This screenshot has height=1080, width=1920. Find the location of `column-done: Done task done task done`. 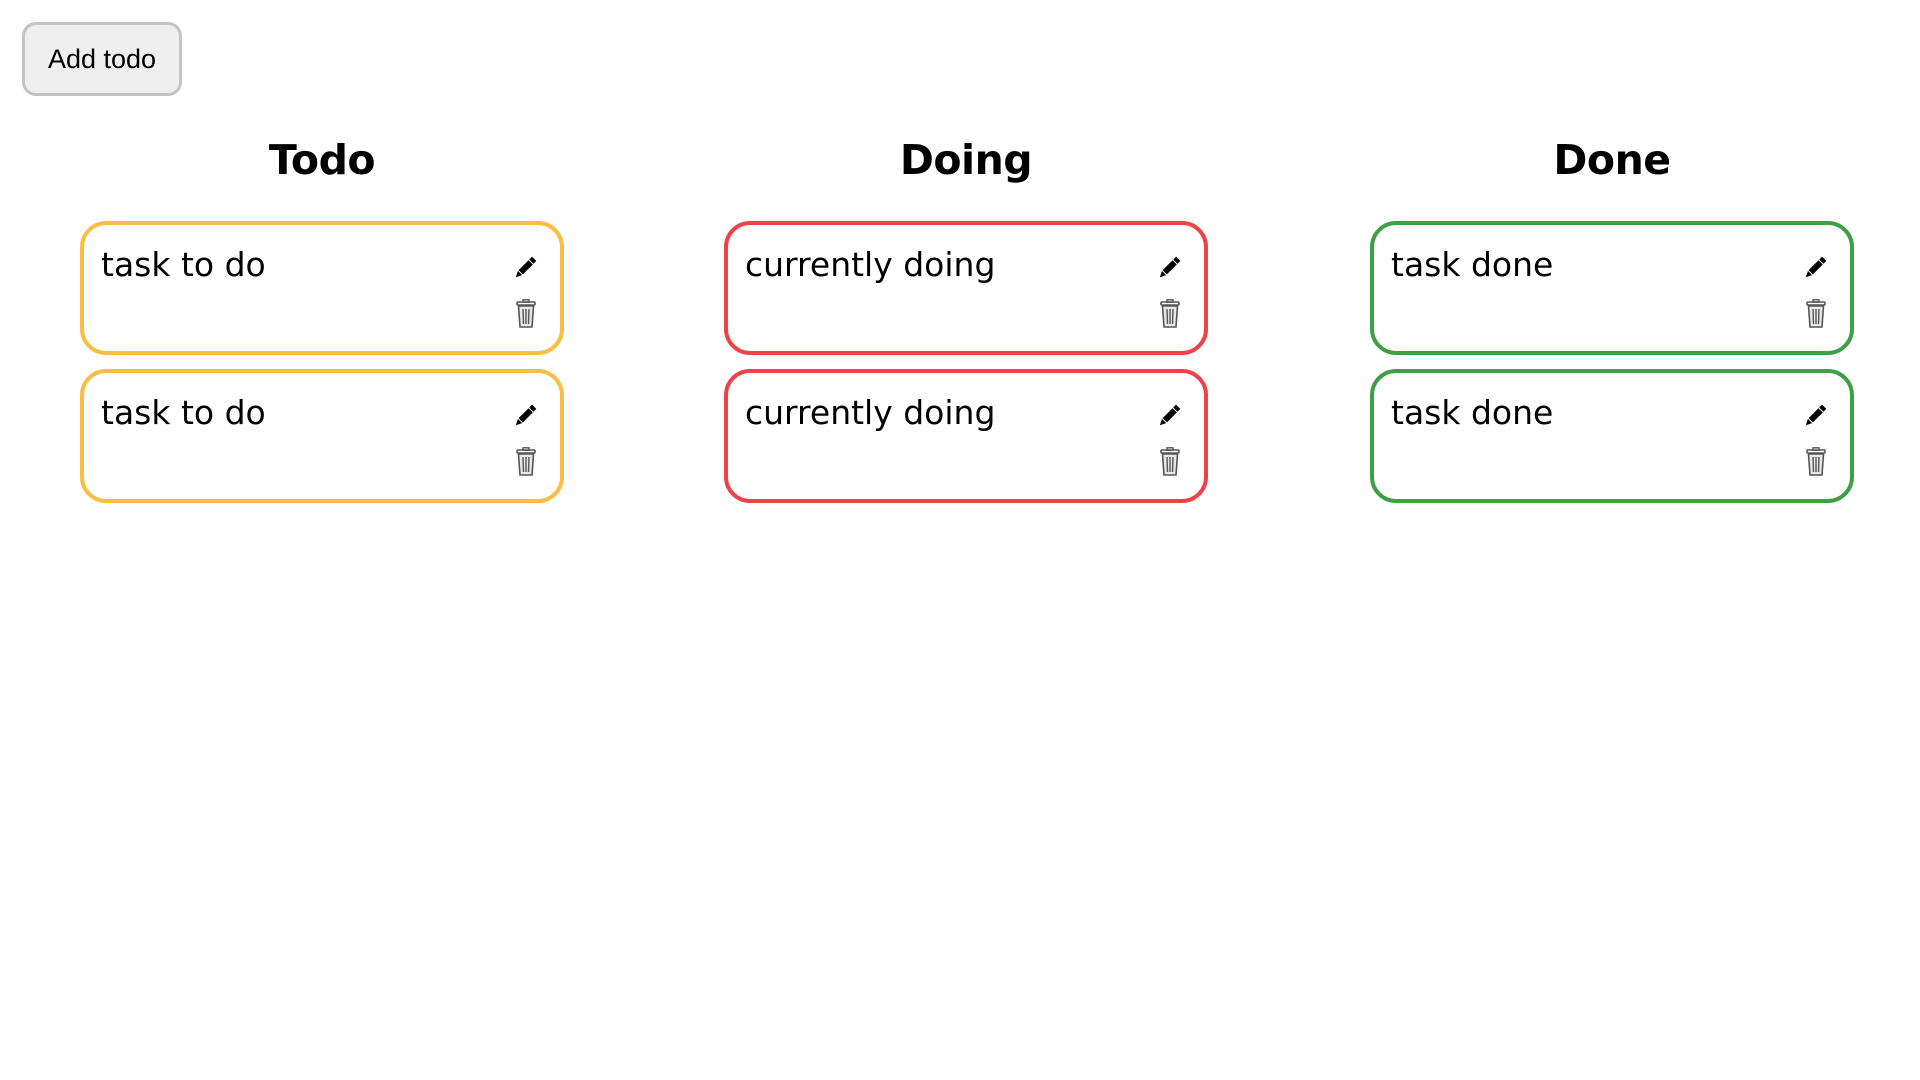

column-done: Done task done task done is located at coordinates (1612, 317).